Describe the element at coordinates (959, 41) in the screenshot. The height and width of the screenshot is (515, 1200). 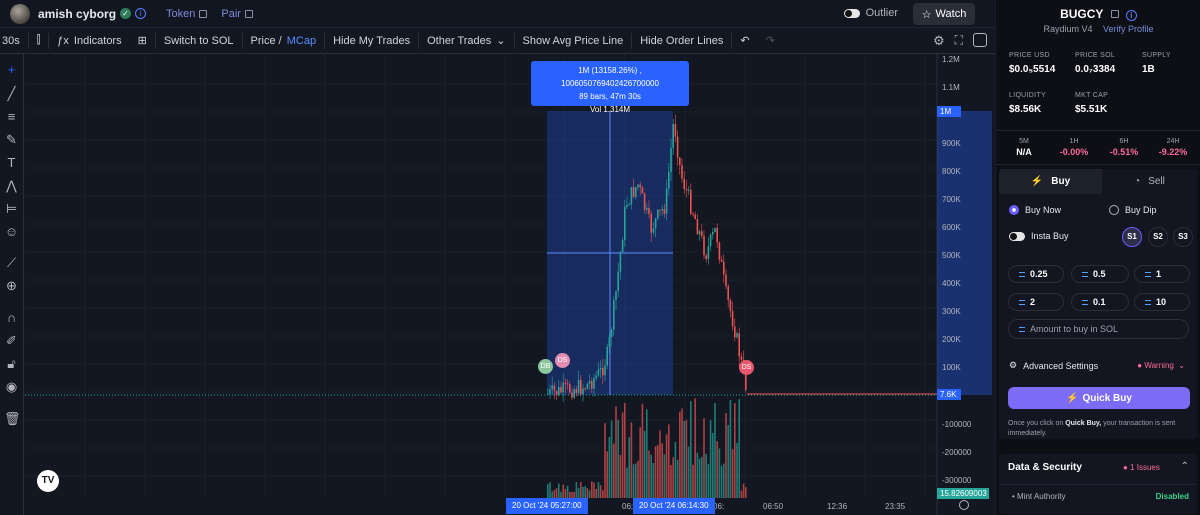
I see `fullscreen-icon: ⛶` at that location.